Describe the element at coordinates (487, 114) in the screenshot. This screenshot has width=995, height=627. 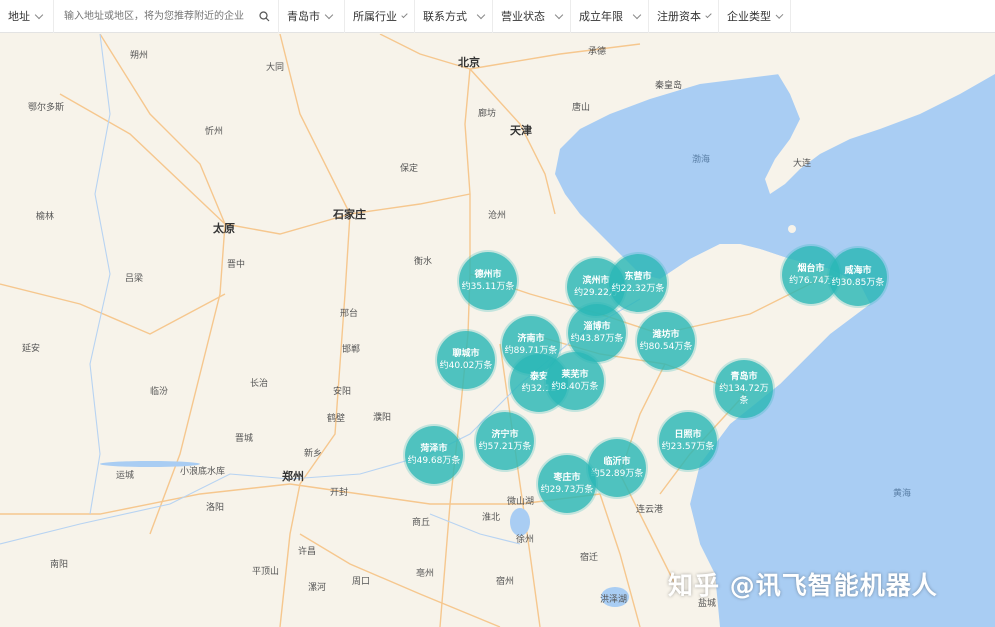
I see `city-label-langfang: 廊坊` at that location.